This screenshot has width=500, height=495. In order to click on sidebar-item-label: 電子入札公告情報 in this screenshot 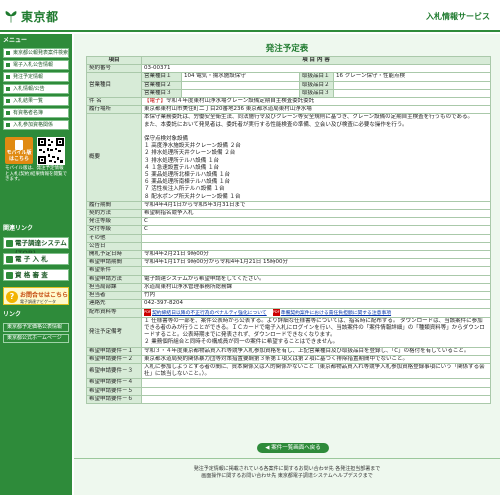, I will do `click(33, 65)`.